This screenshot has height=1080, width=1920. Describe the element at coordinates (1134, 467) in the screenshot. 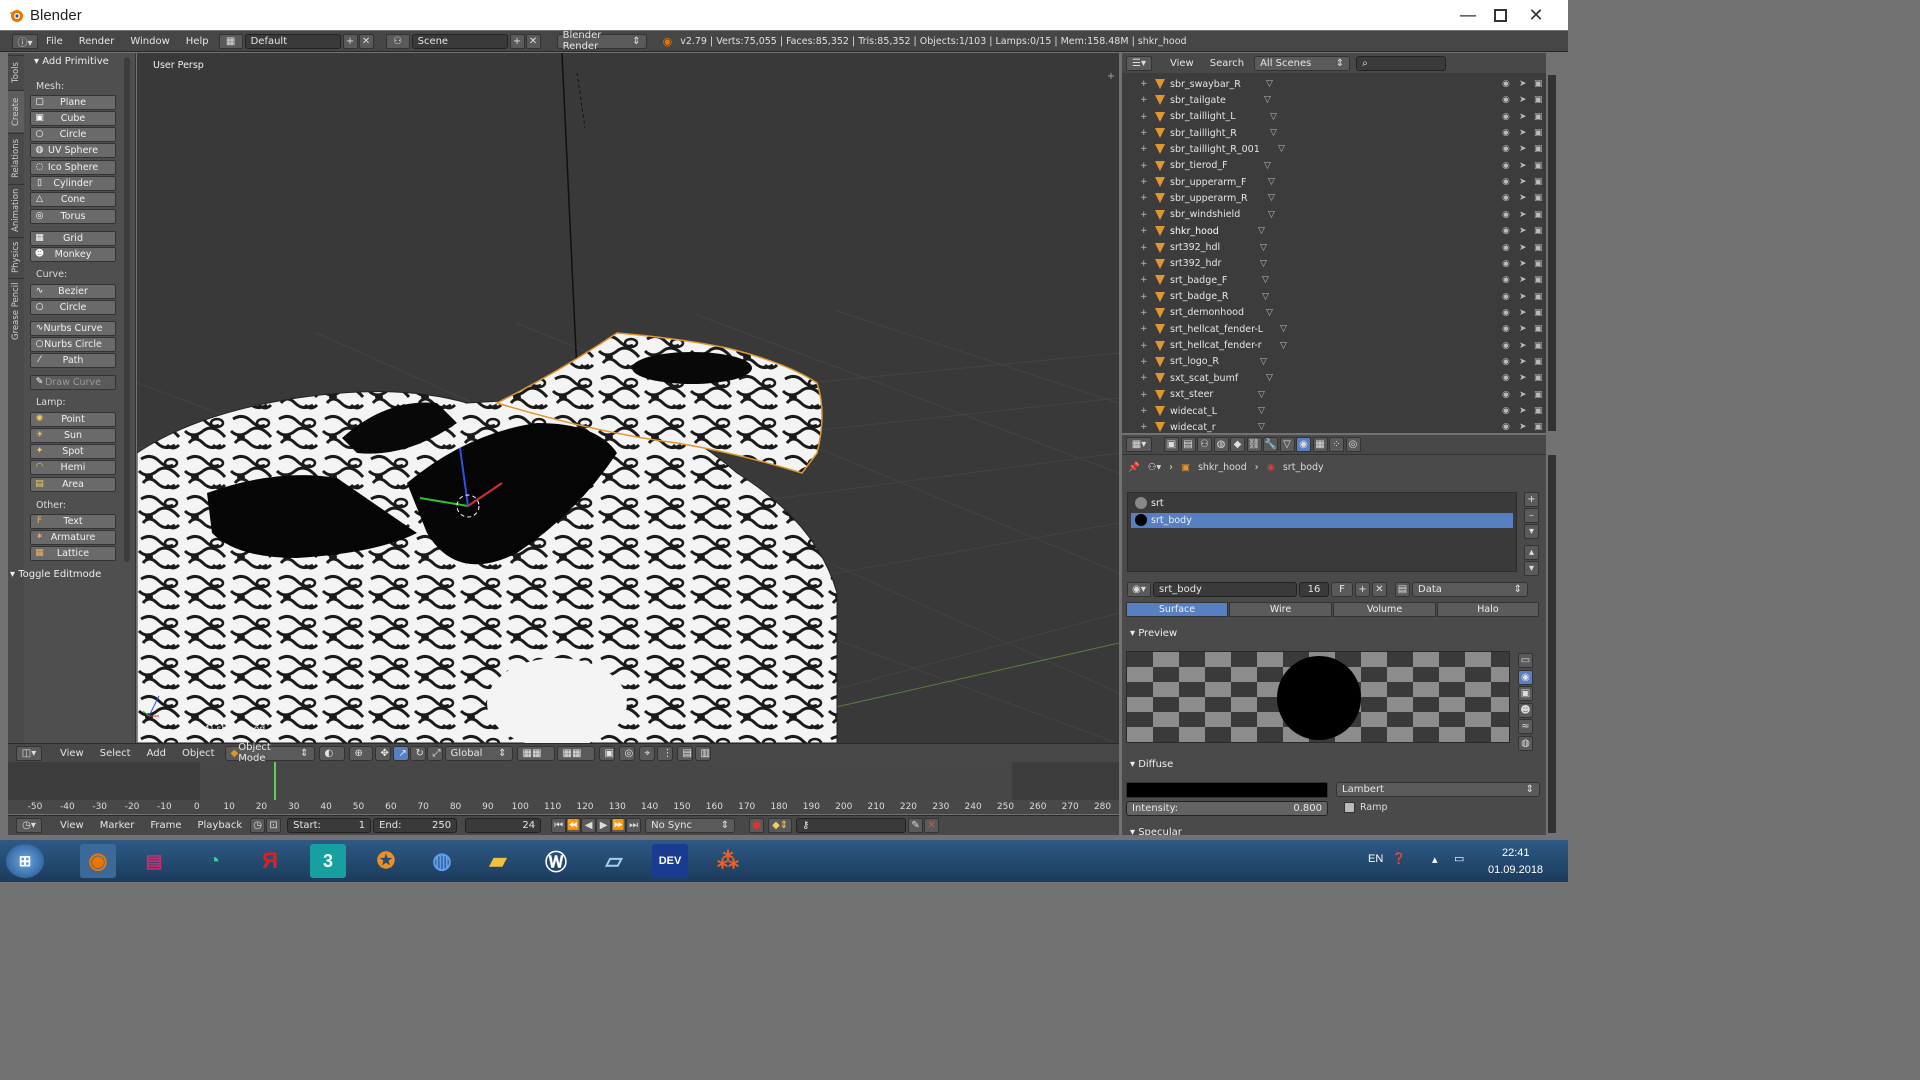

I see `pin-icon: 📌` at that location.